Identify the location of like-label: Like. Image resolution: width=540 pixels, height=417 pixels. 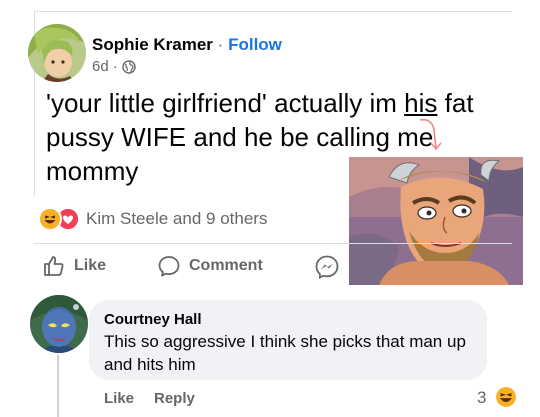
(90, 265).